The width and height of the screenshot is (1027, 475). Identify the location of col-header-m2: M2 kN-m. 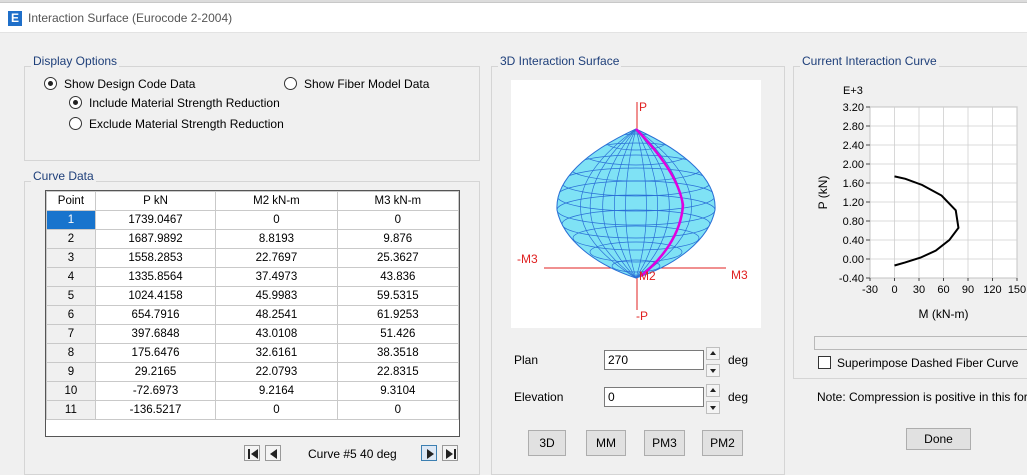
(276, 201).